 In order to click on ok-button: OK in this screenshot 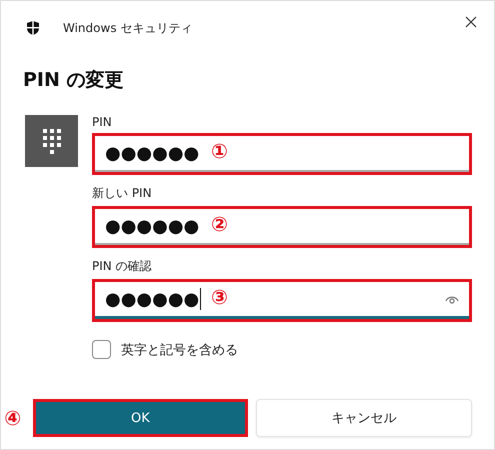, I will do `click(140, 418)`.